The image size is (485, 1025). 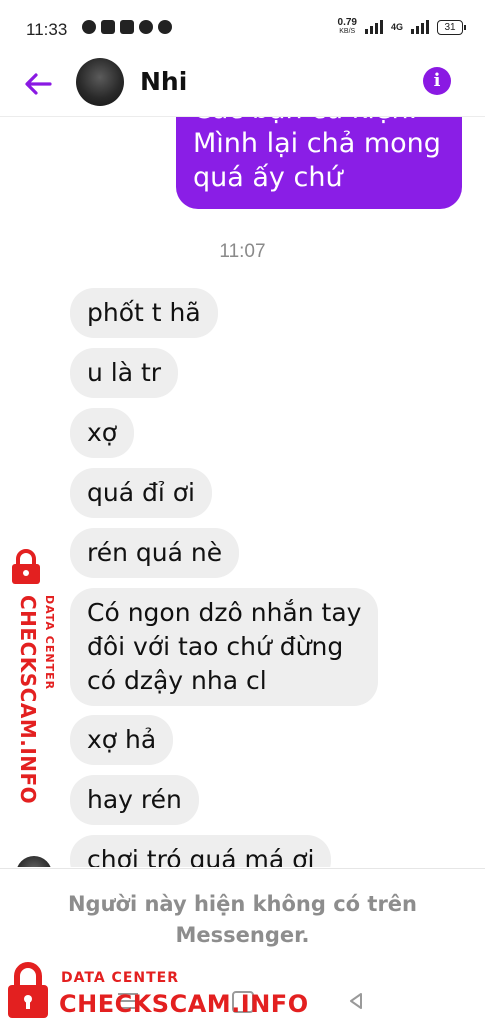 I want to click on status-time: 11:33, so click(x=47, y=29).